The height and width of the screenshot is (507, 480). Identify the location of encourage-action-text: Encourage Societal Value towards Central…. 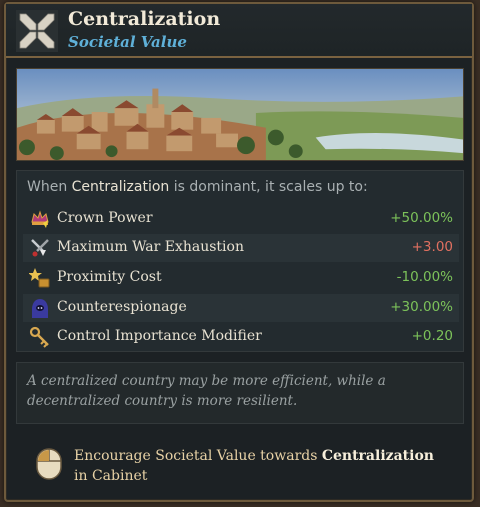
(254, 466).